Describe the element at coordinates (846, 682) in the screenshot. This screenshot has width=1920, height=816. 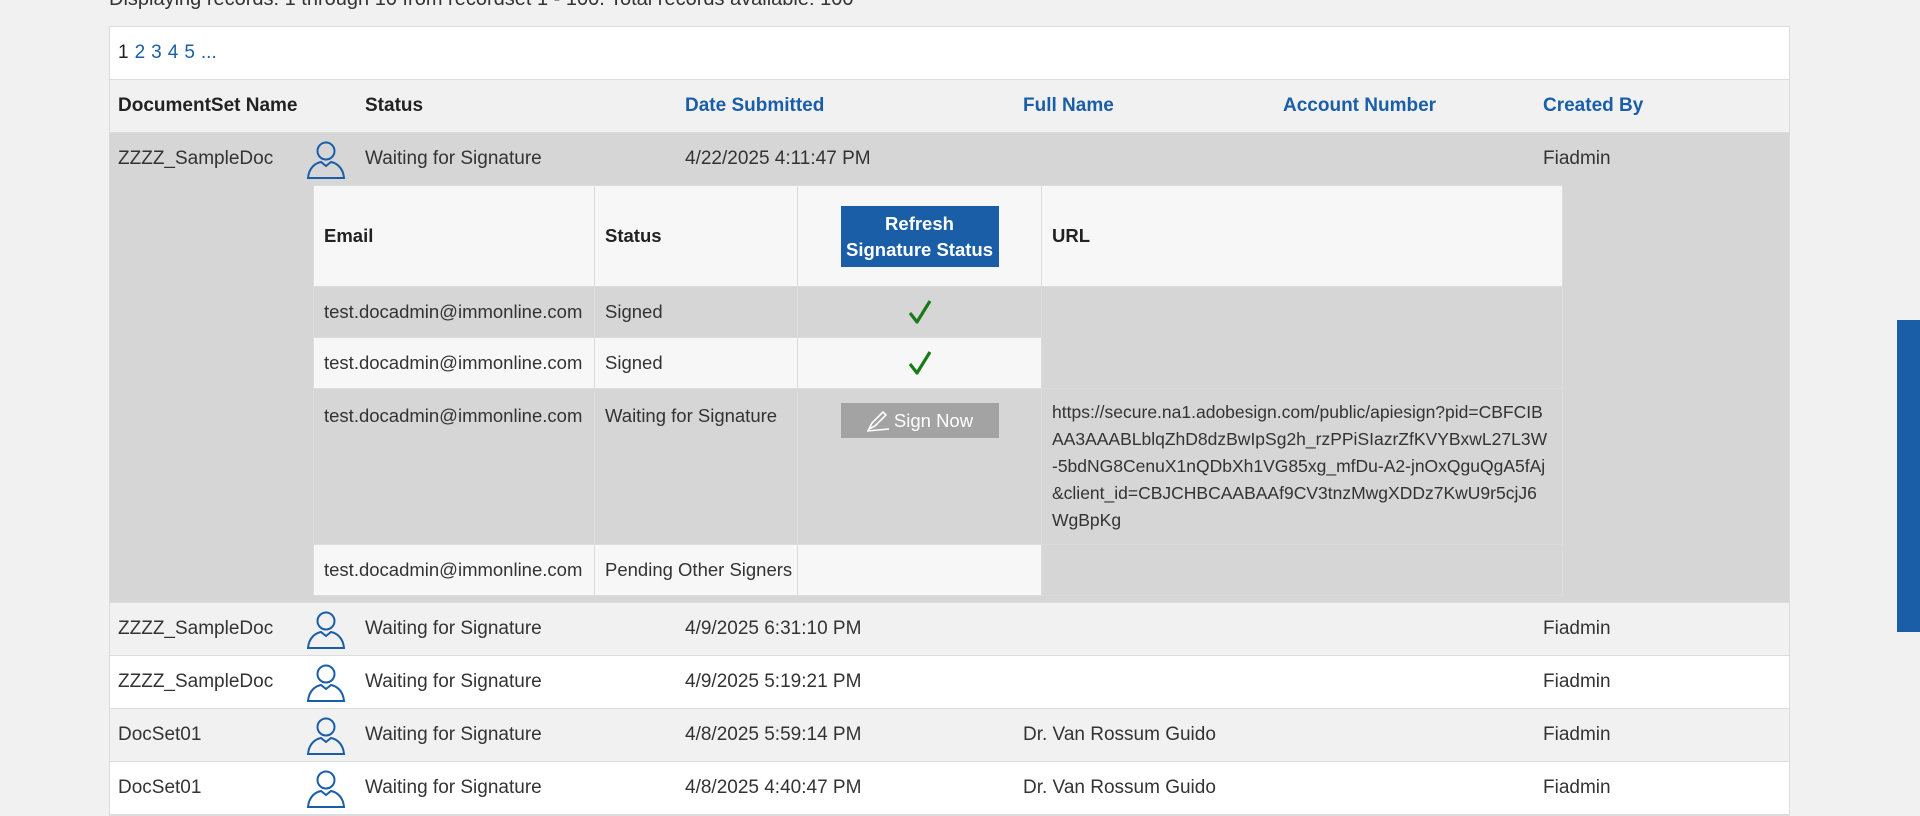
I see `cell-date-submitted: 4/9/2025 5:19:21 PM` at that location.